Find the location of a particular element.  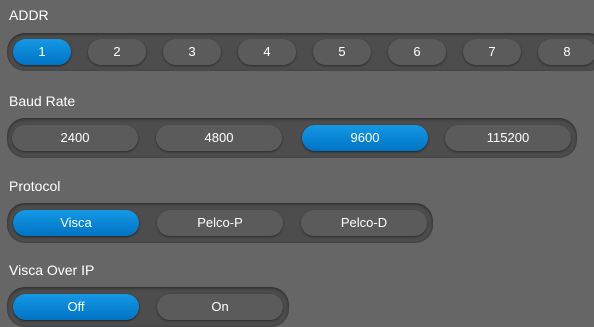

baud-option-115200: 115200 is located at coordinates (508, 138).